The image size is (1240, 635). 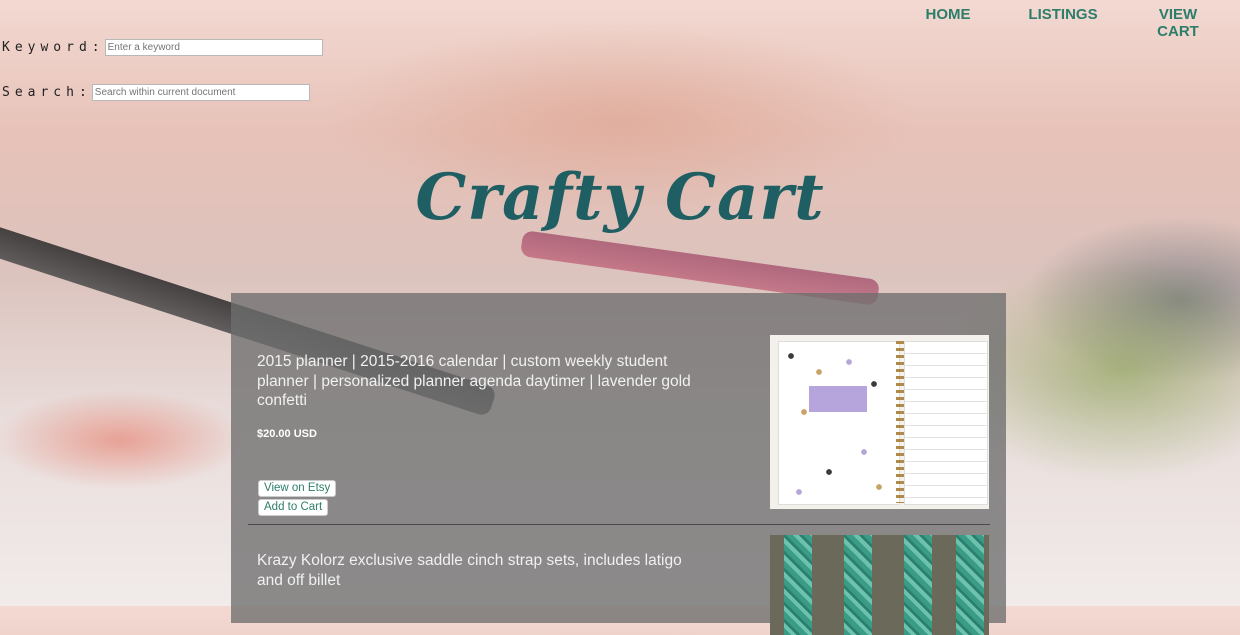 I want to click on keyword-row: Keyword:, so click(x=162, y=47).